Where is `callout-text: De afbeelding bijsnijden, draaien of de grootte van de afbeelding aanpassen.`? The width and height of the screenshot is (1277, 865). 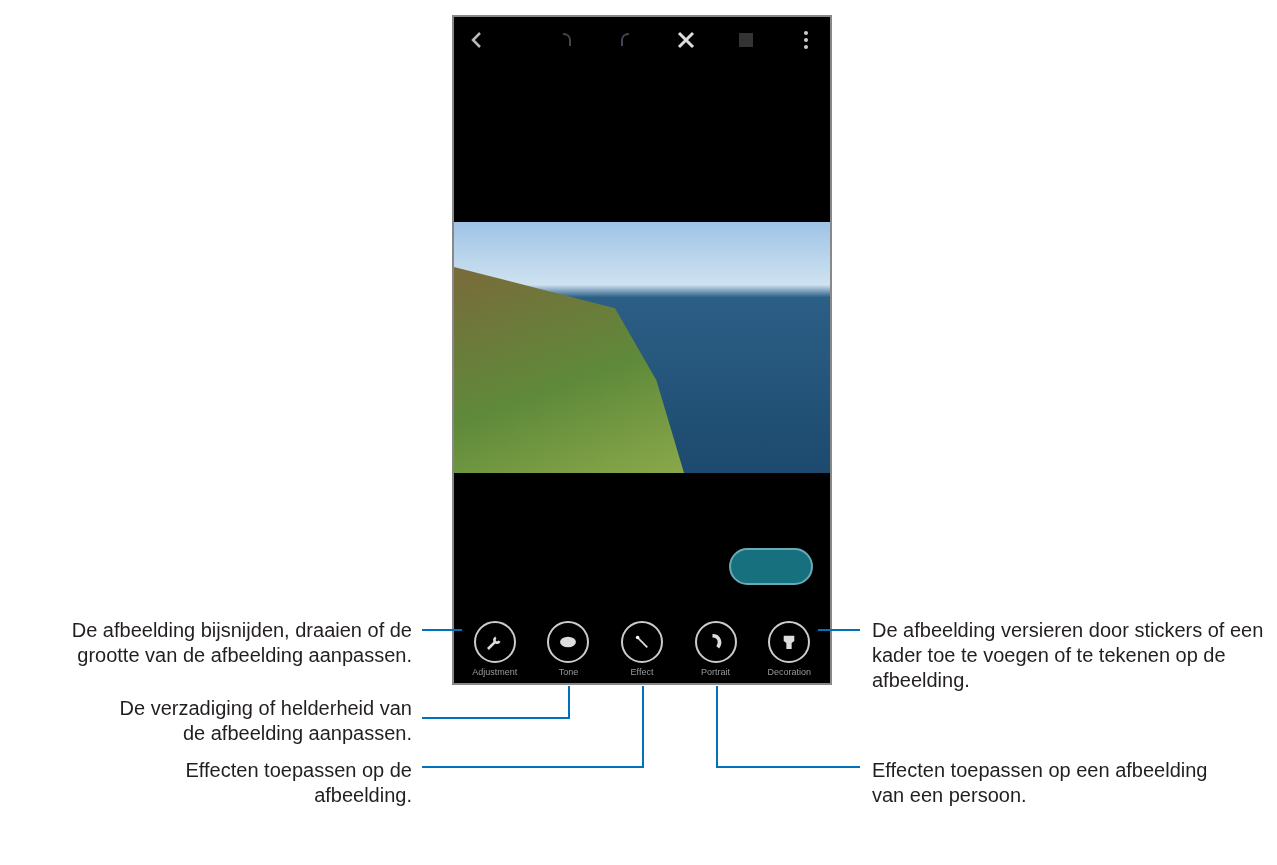
callout-text: De afbeelding bijsnijden, draaien of de grootte van de afbeelding aanpassen. is located at coordinates (241, 643).